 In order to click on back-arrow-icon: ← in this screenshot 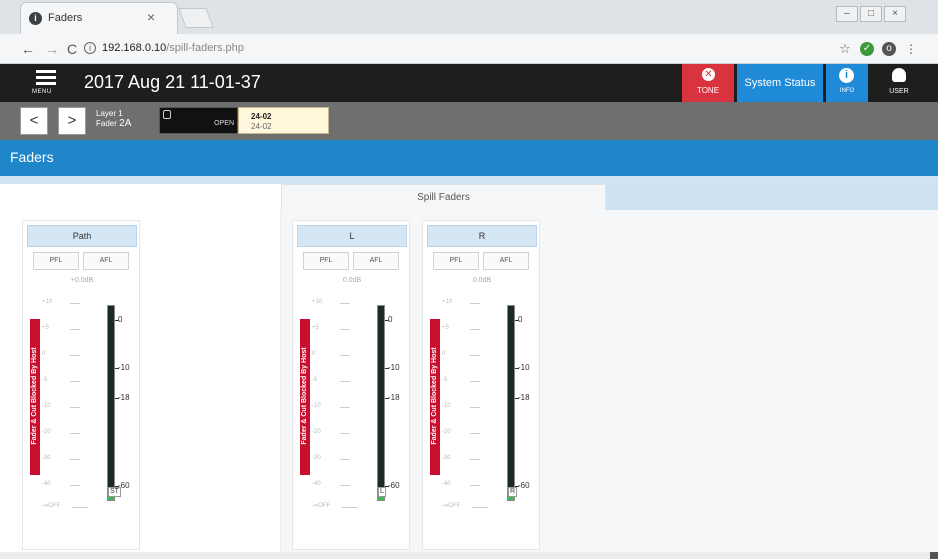, I will do `click(28, 49)`.